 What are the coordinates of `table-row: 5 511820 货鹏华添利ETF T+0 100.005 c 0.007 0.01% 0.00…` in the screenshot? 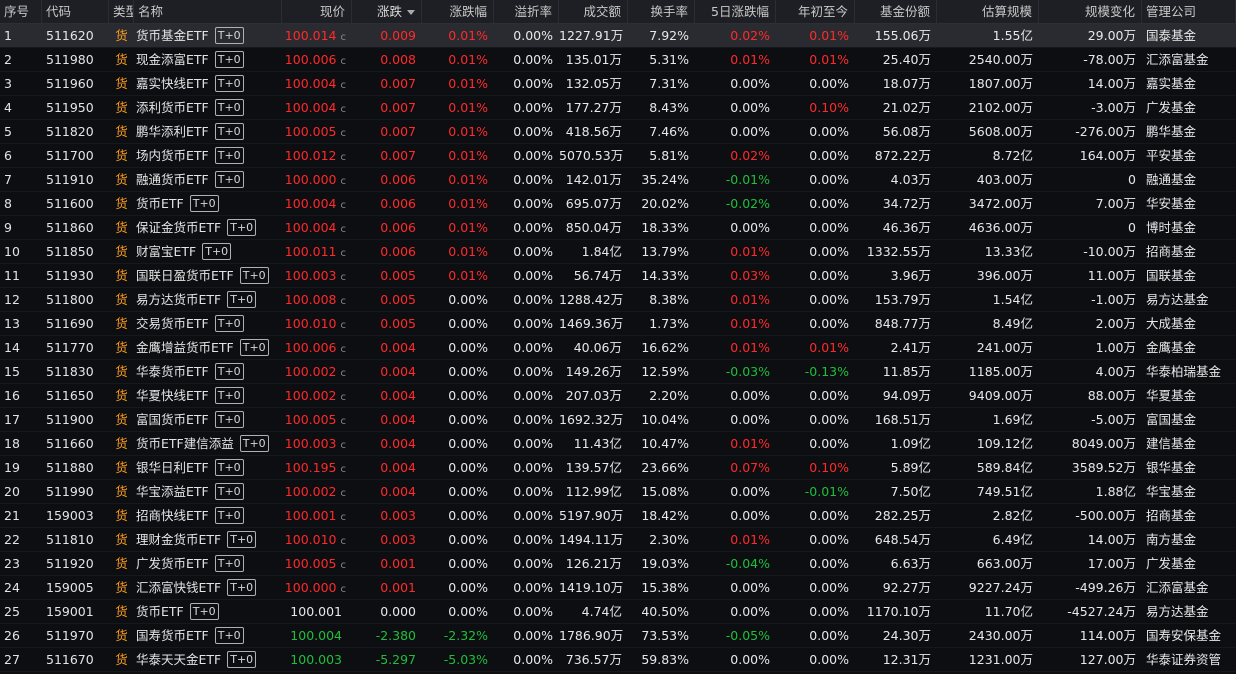 It's located at (618, 132).